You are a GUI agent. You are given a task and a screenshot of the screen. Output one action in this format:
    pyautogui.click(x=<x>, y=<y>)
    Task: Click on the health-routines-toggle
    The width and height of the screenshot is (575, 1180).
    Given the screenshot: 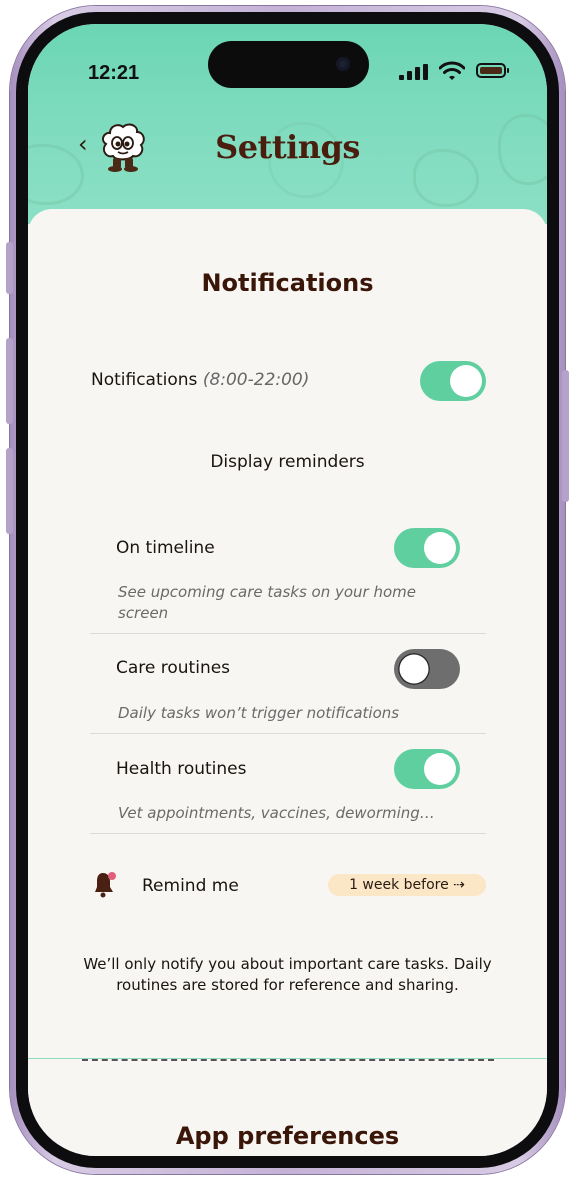 What is the action you would take?
    pyautogui.click(x=427, y=769)
    